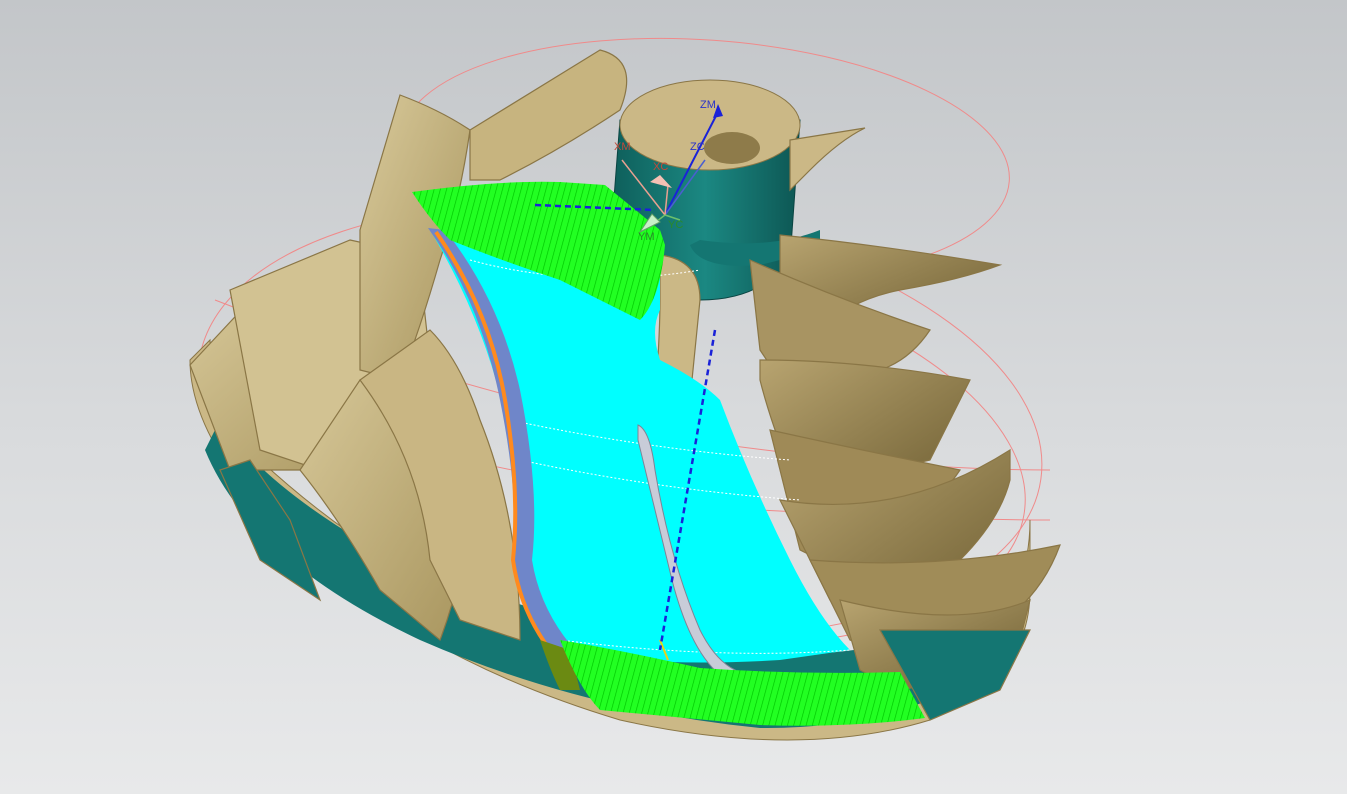 This screenshot has width=1347, height=794. I want to click on xm-label: XM, so click(622, 147).